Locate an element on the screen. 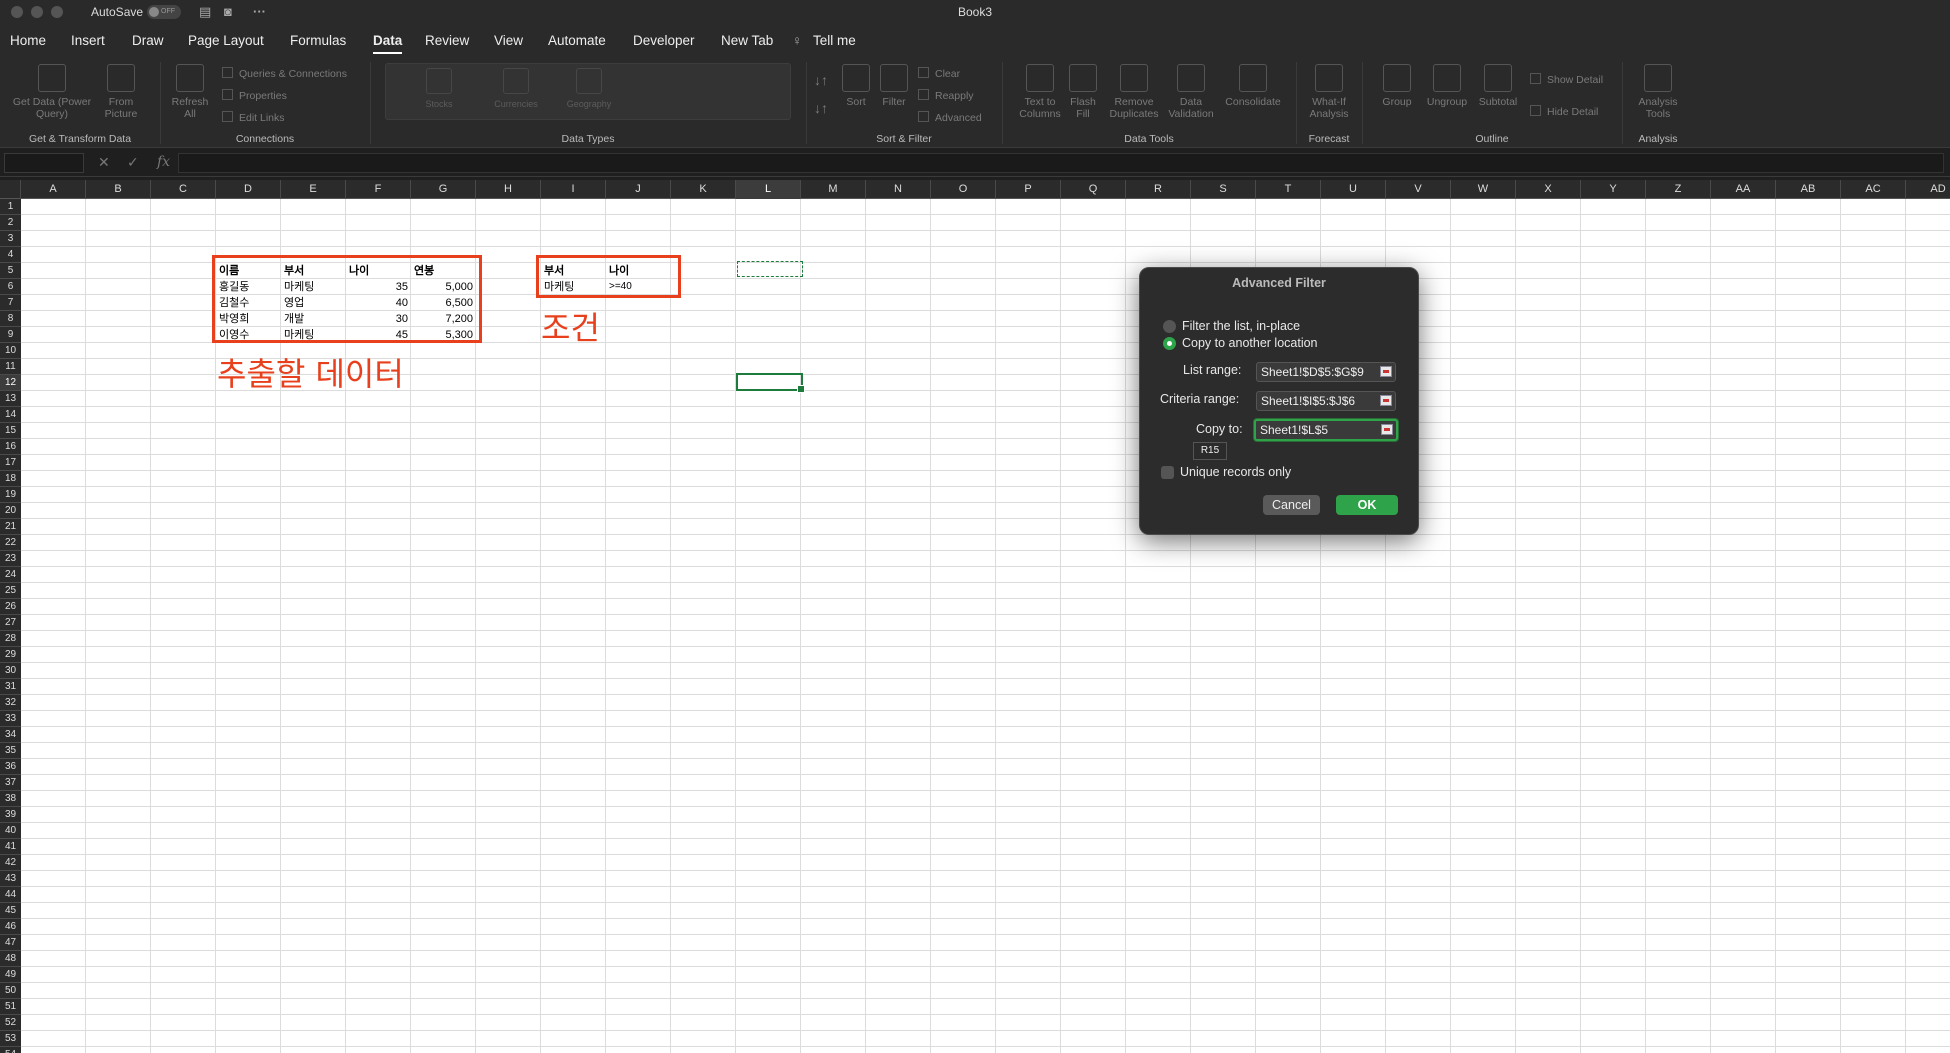 The height and width of the screenshot is (1053, 1950). name-box is located at coordinates (44, 163).